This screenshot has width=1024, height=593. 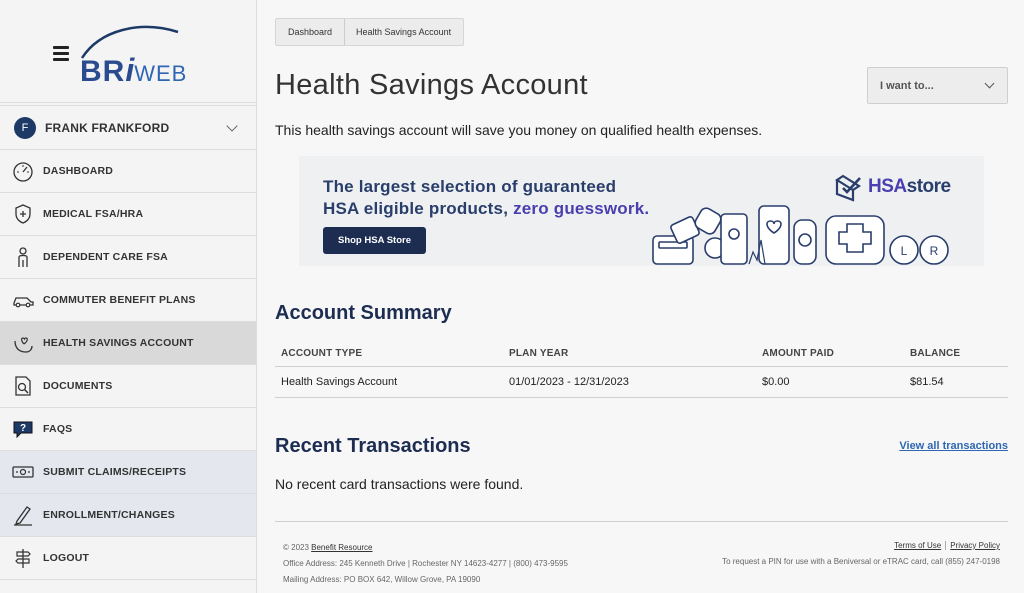 What do you see at coordinates (23, 558) in the screenshot?
I see `signpost-icon` at bounding box center [23, 558].